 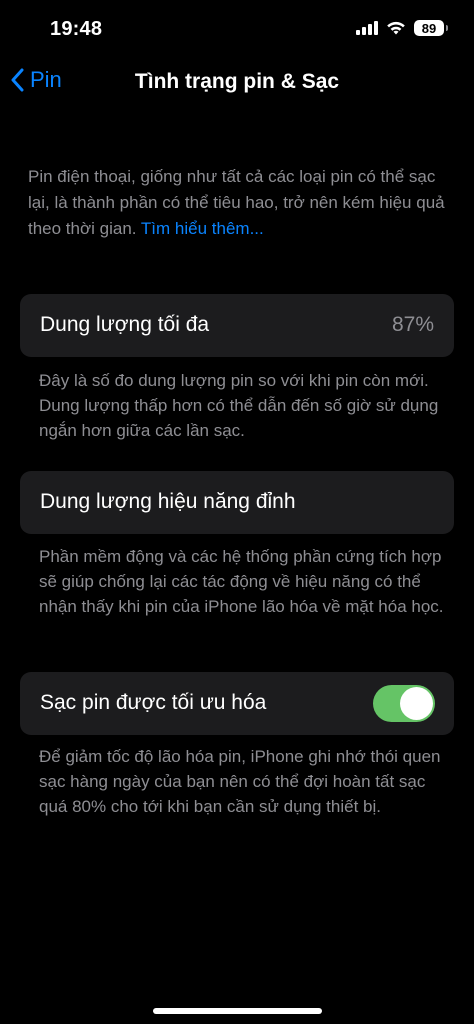 I want to click on battery-level: 89, so click(x=429, y=28).